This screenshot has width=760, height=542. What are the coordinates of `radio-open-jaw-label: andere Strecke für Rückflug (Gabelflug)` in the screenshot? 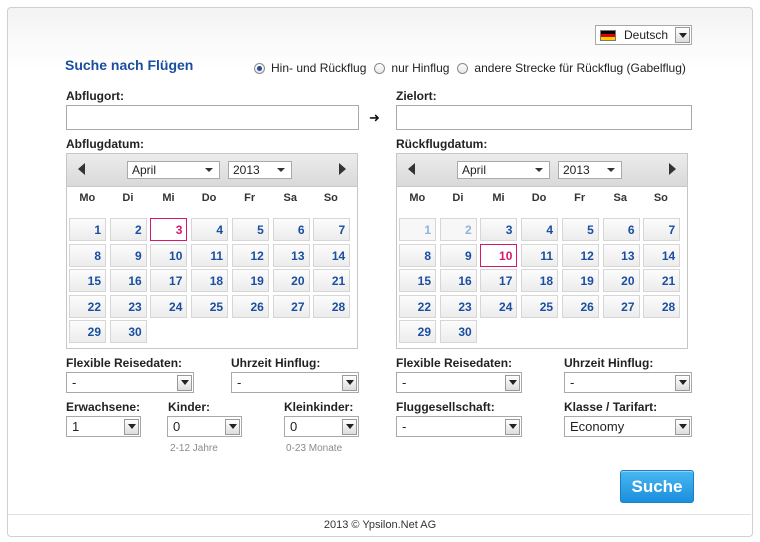 It's located at (579, 68).